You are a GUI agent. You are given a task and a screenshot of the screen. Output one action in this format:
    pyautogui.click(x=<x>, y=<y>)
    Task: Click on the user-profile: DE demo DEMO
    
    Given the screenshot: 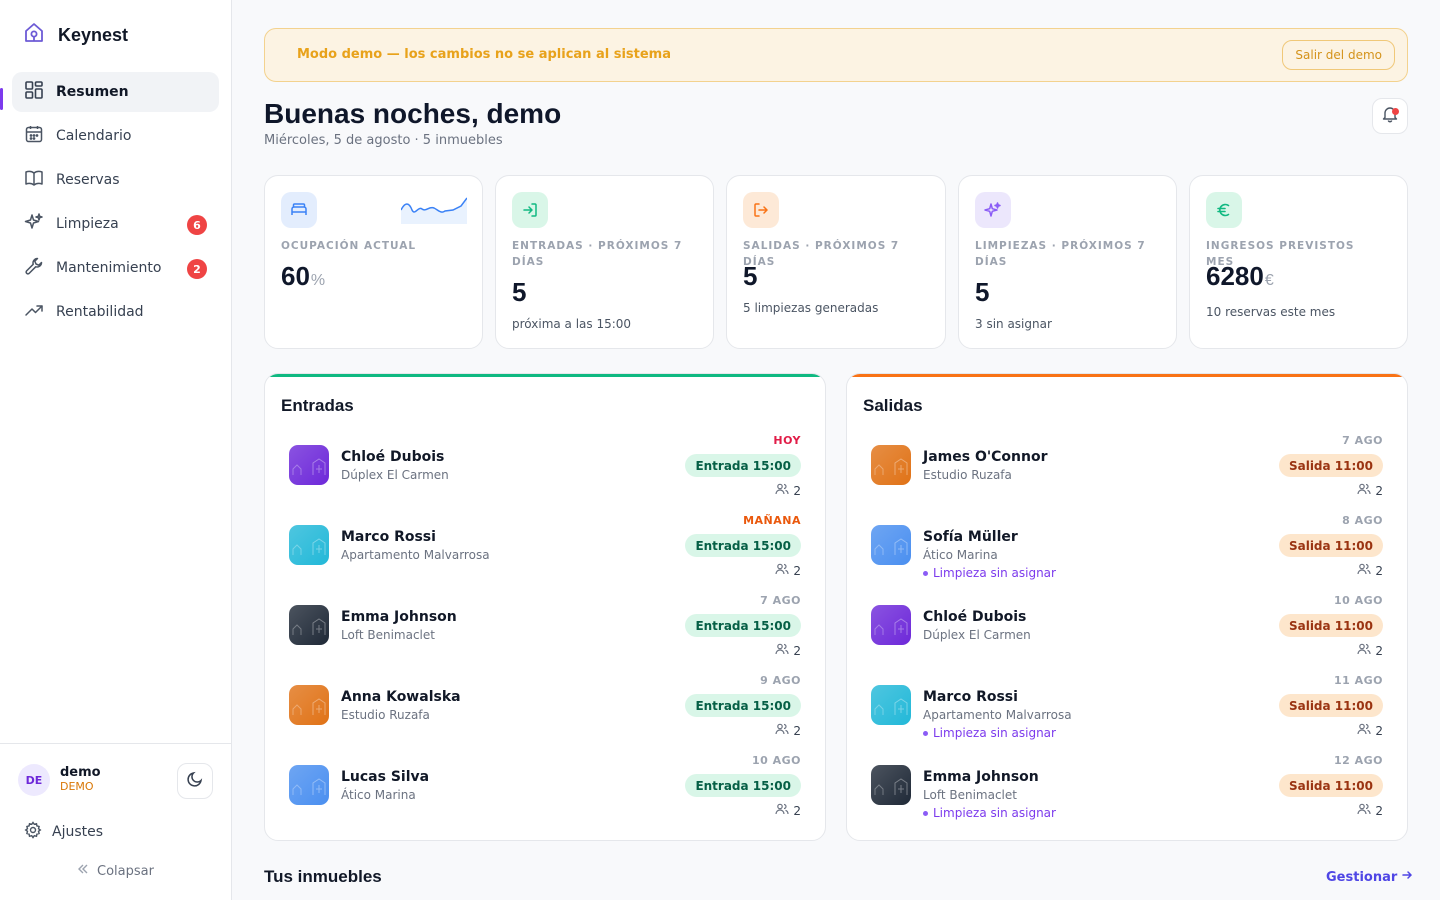 What is the action you would take?
    pyautogui.click(x=59, y=780)
    